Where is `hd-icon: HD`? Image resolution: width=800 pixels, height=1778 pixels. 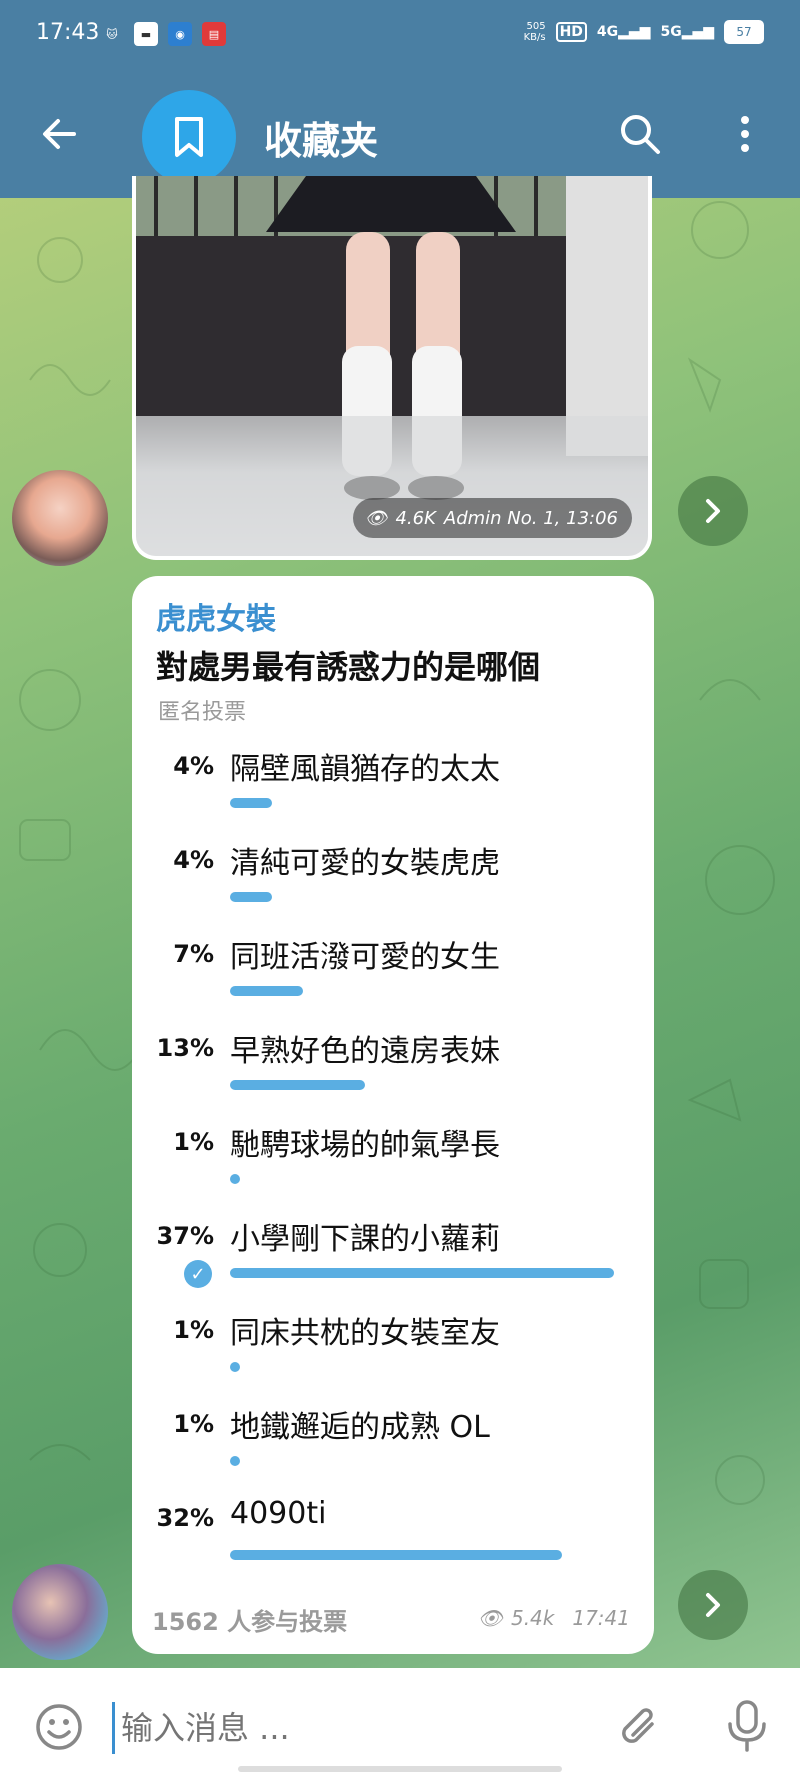 hd-icon: HD is located at coordinates (571, 32).